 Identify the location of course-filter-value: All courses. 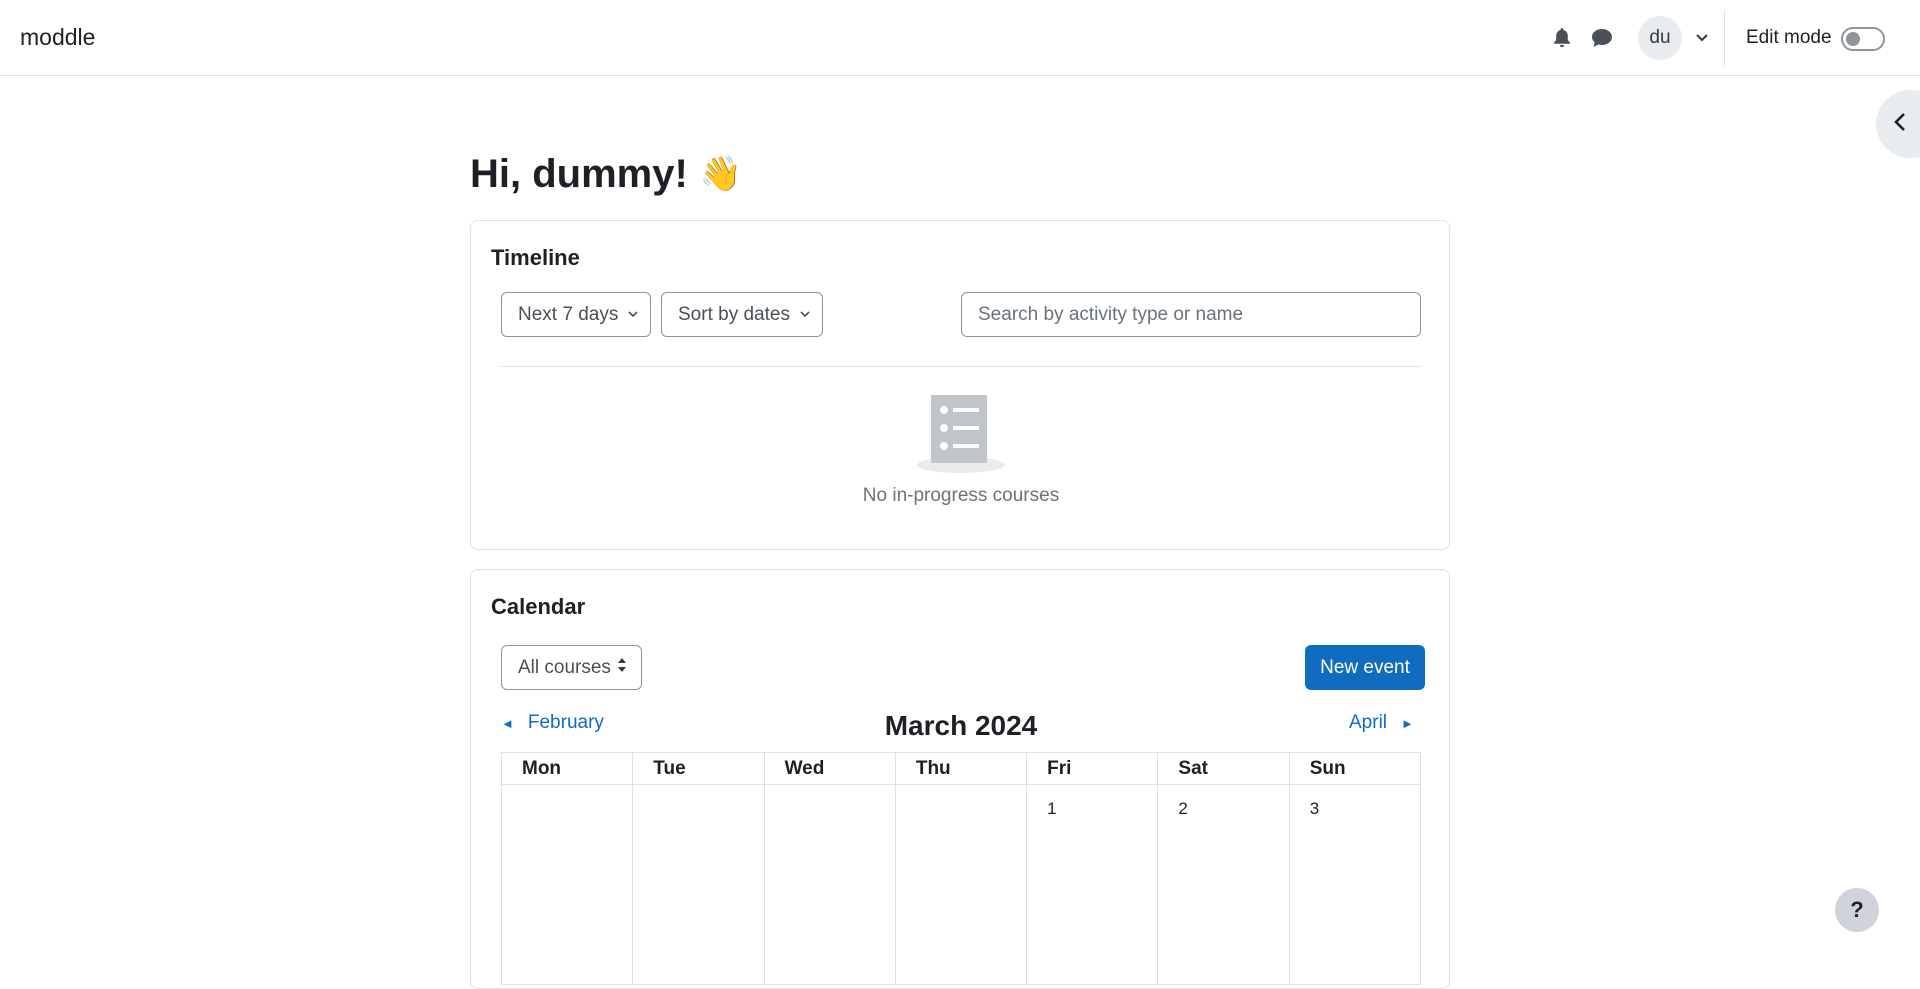
(564, 667).